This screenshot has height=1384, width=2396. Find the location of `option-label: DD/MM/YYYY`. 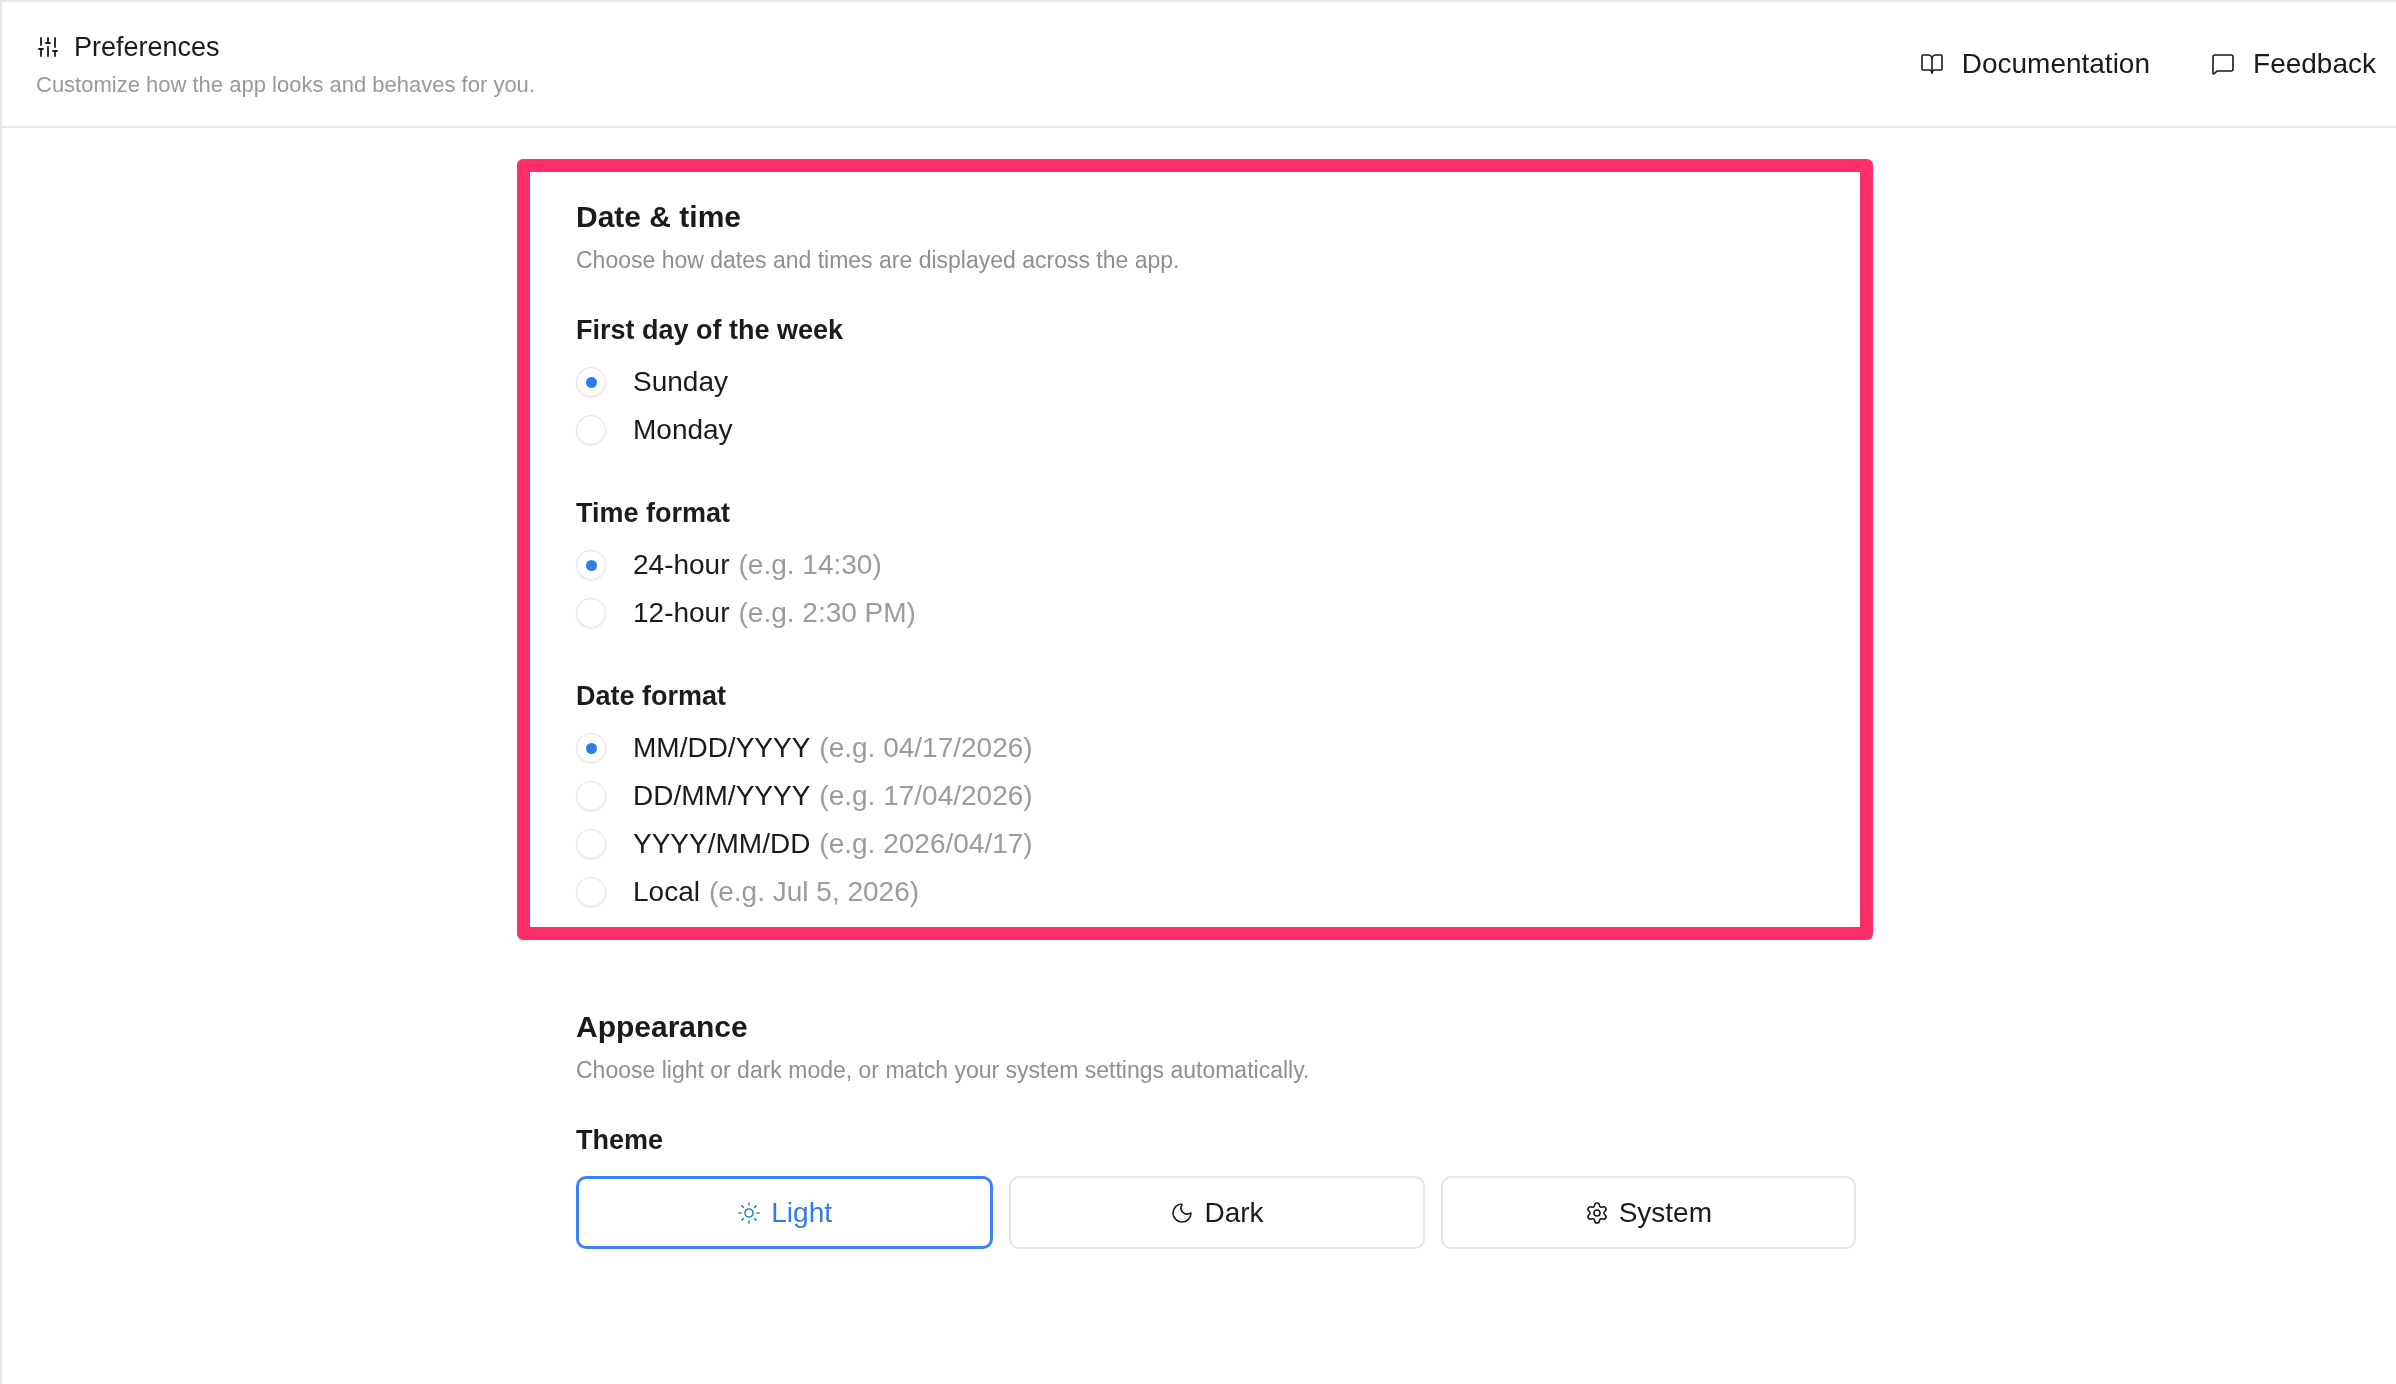

option-label: DD/MM/YYYY is located at coordinates (722, 796).